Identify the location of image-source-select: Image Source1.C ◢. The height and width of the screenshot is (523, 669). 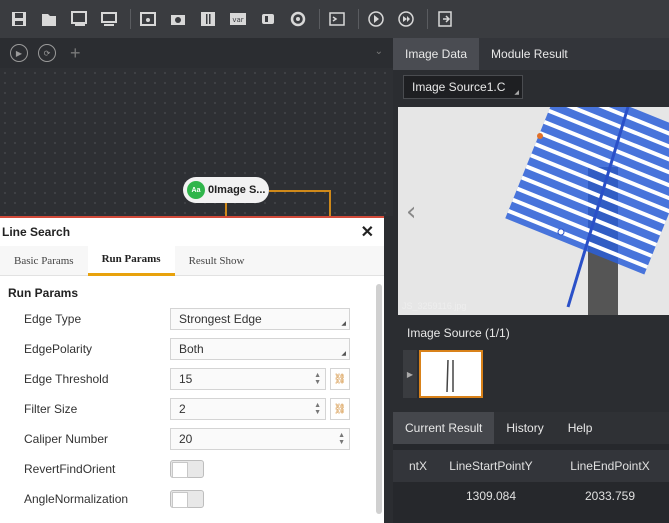
(463, 87).